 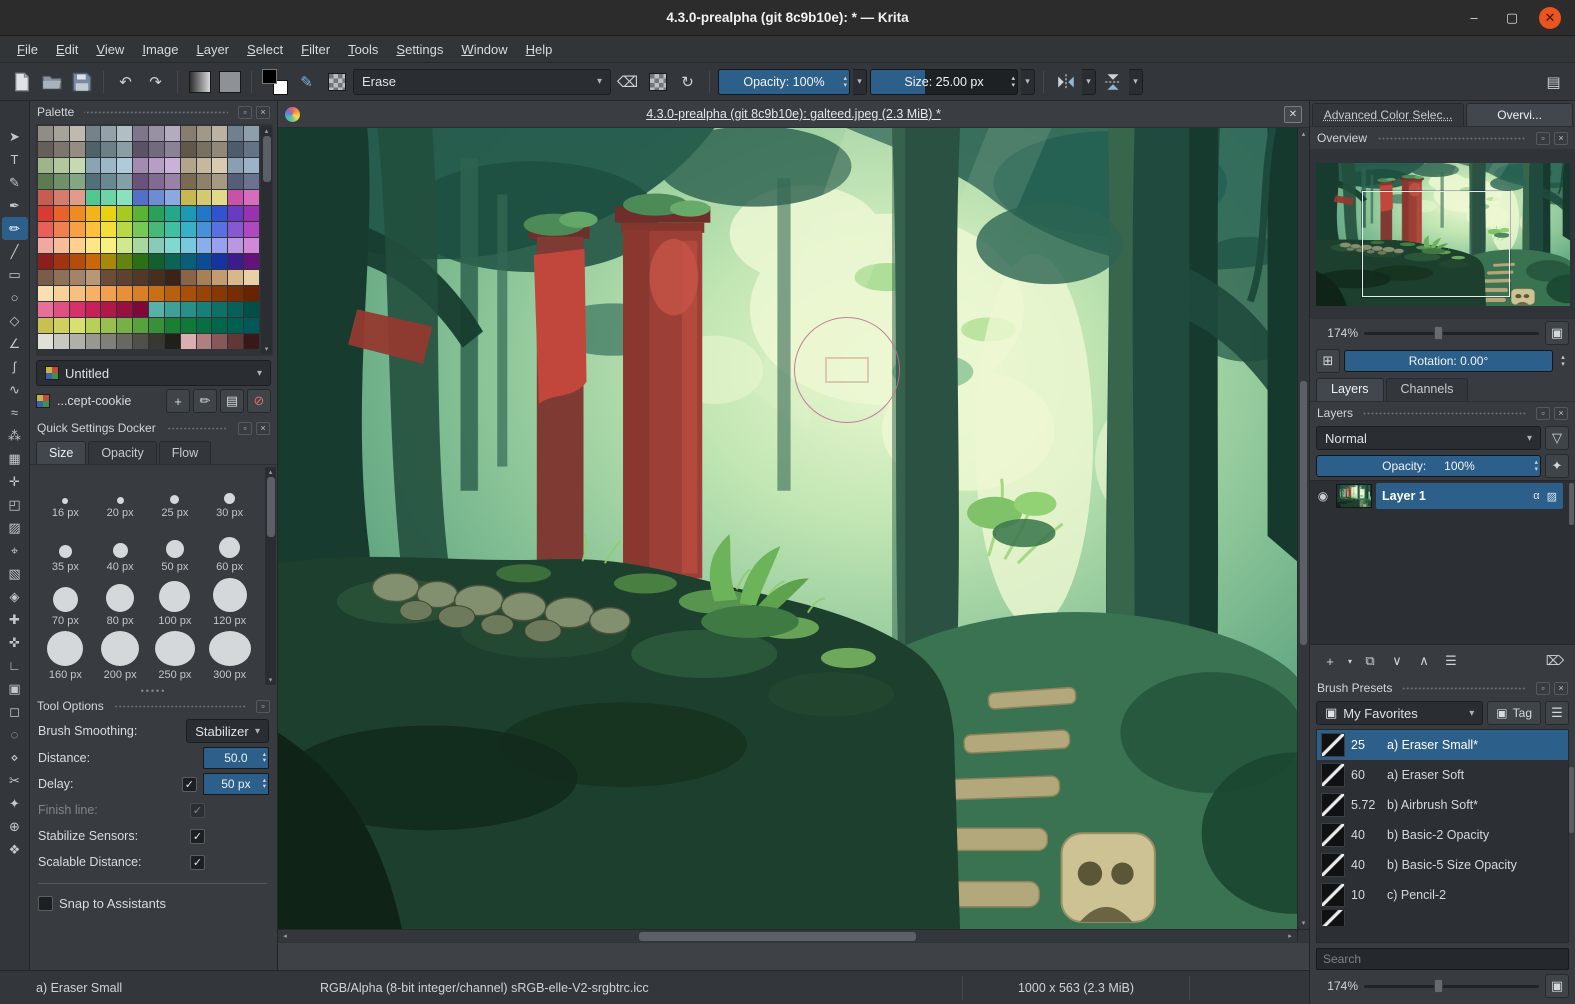 I want to click on brush-smoothing-combo: Stabilizer ▾, so click(x=227, y=731).